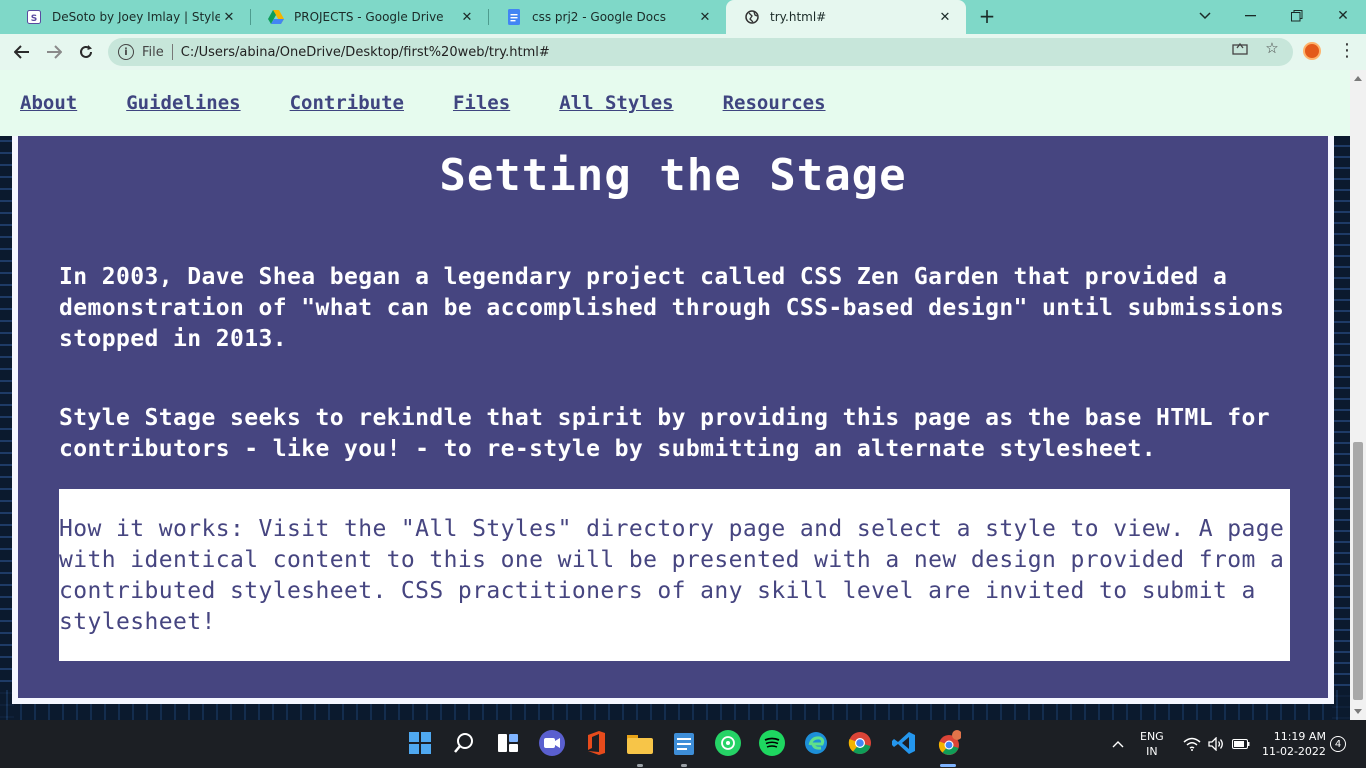 This screenshot has width=1366, height=768. What do you see at coordinates (420, 743) in the screenshot?
I see `windows-start-icon` at bounding box center [420, 743].